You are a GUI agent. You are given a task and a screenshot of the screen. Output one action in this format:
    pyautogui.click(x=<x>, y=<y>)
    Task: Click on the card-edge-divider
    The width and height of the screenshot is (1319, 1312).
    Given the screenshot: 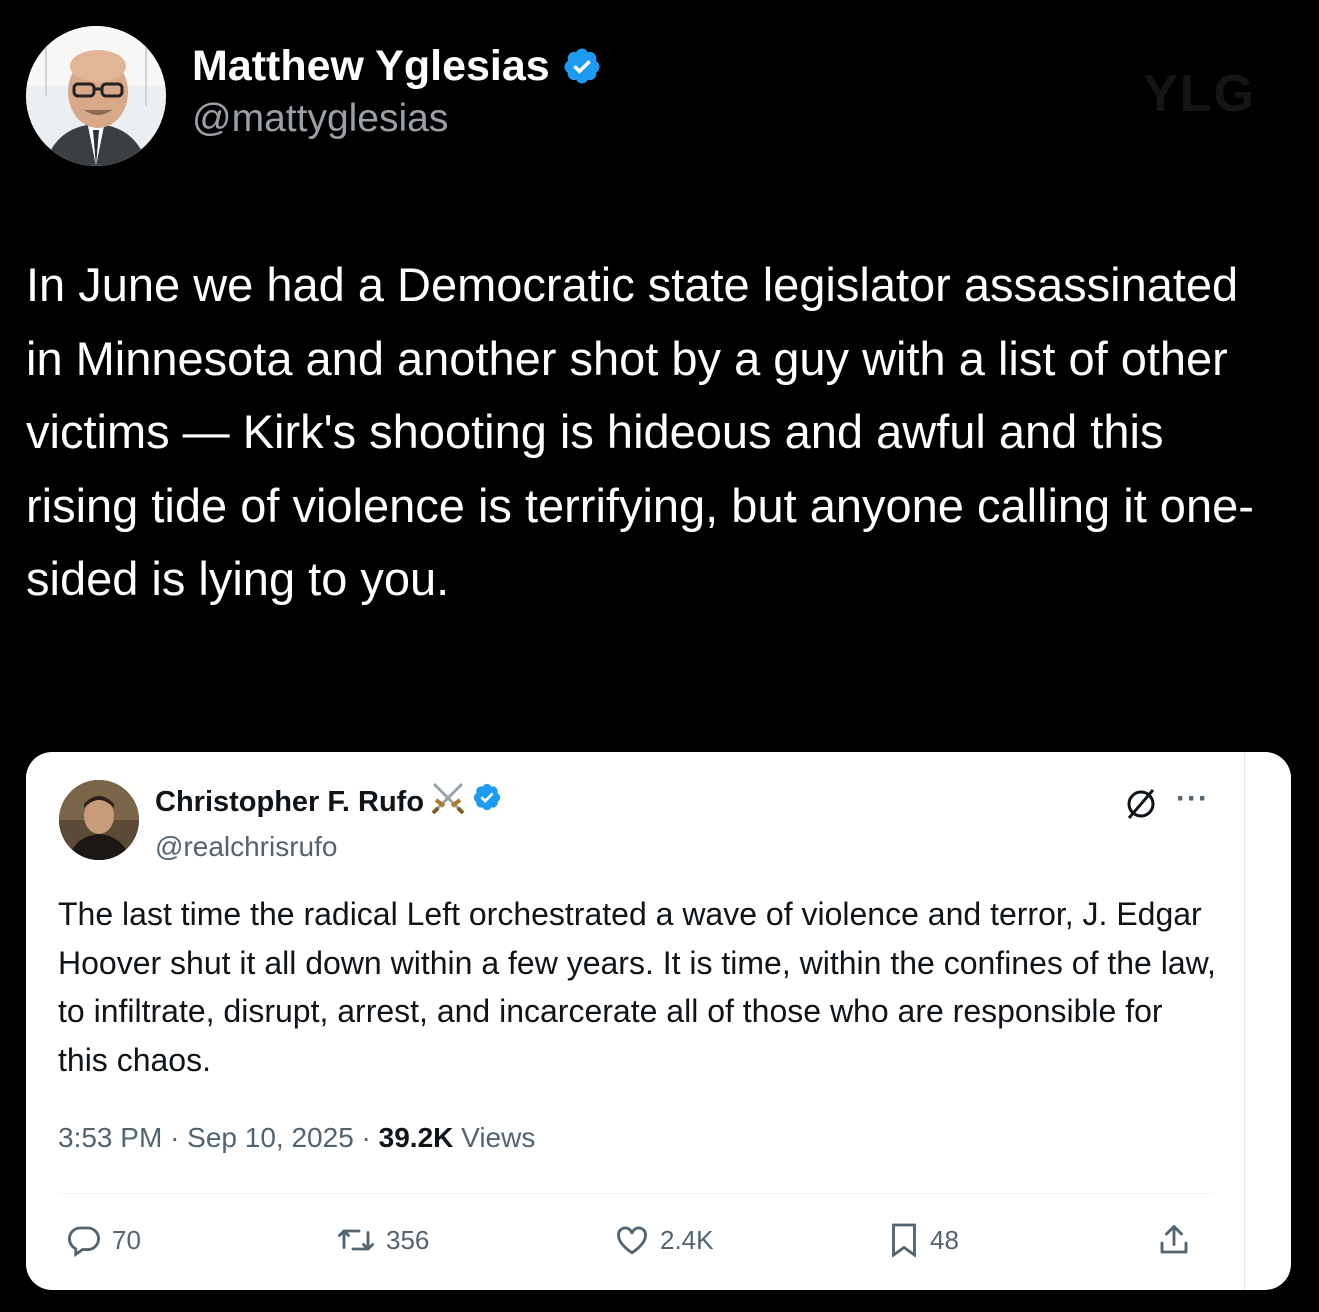 What is the action you would take?
    pyautogui.click(x=1244, y=1021)
    